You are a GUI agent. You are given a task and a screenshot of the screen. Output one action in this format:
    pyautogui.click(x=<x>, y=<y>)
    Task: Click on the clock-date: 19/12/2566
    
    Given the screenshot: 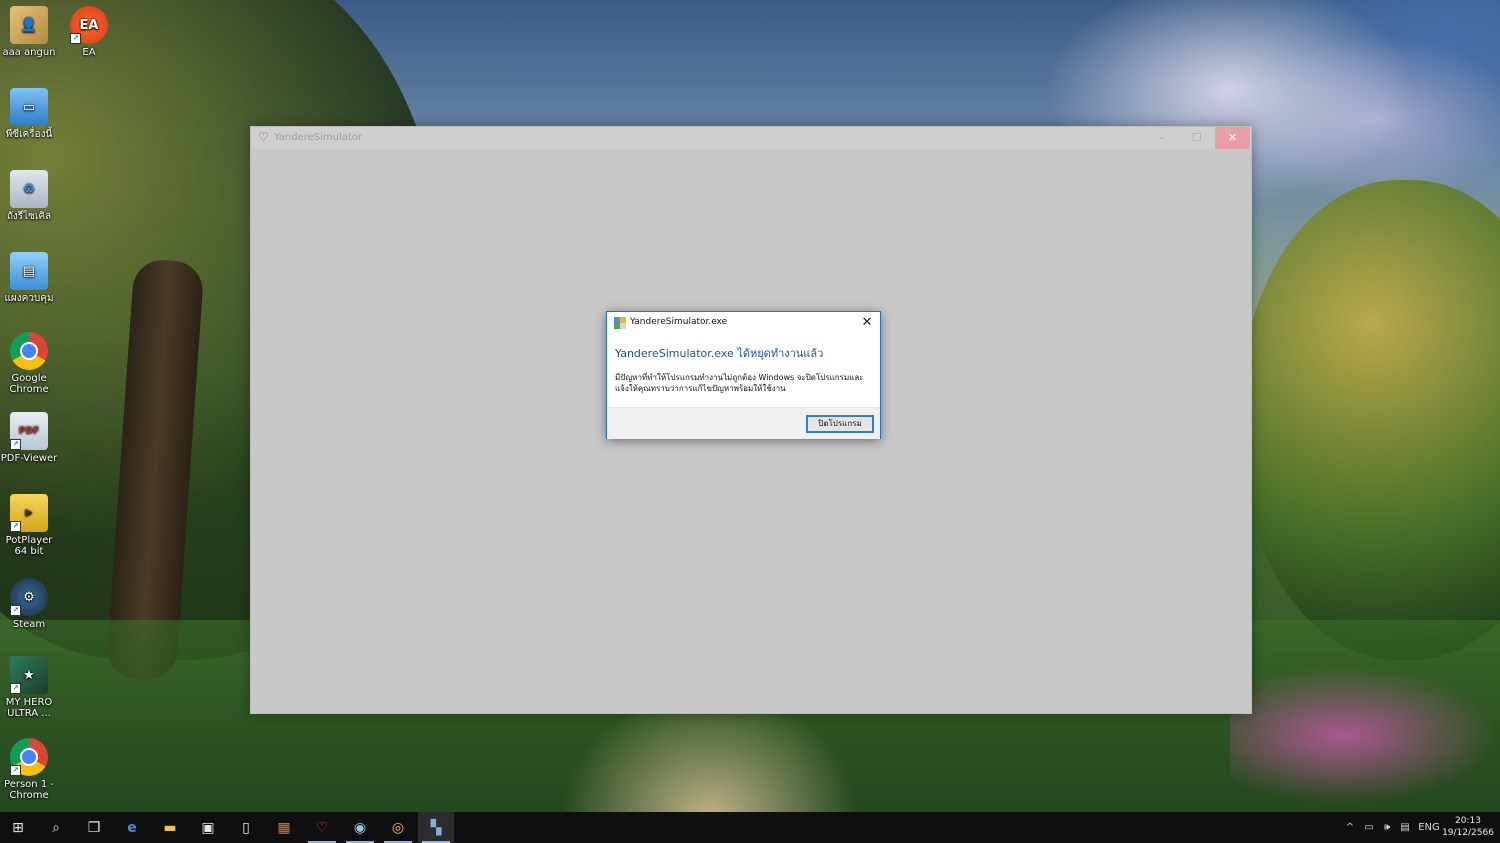 What is the action you would take?
    pyautogui.click(x=1468, y=833)
    